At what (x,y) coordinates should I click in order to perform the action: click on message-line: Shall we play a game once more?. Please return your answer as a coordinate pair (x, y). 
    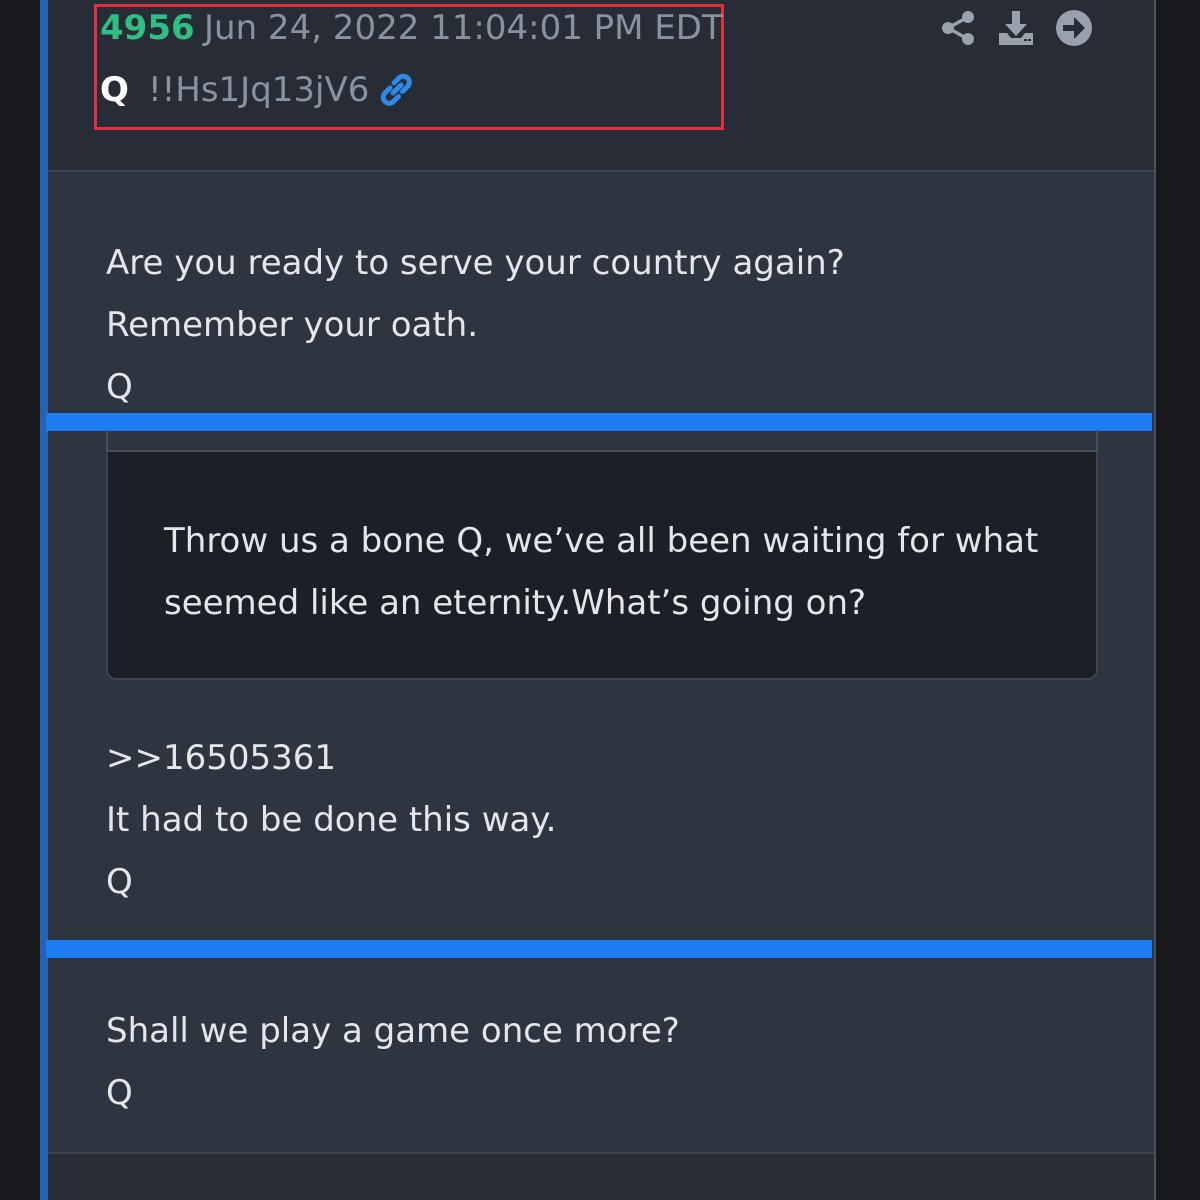
    Looking at the image, I should click on (393, 1031).